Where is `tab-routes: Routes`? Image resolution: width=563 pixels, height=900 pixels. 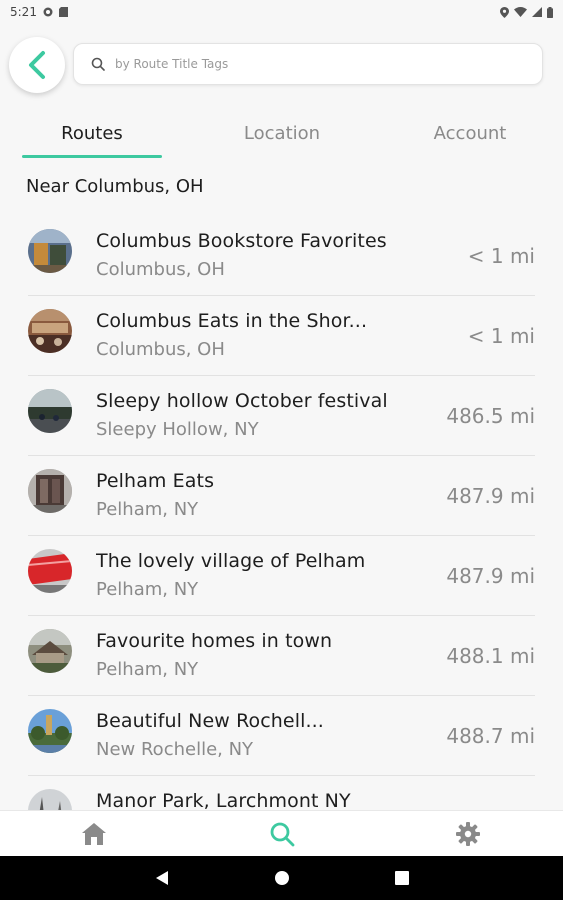 tab-routes: Routes is located at coordinates (92, 133).